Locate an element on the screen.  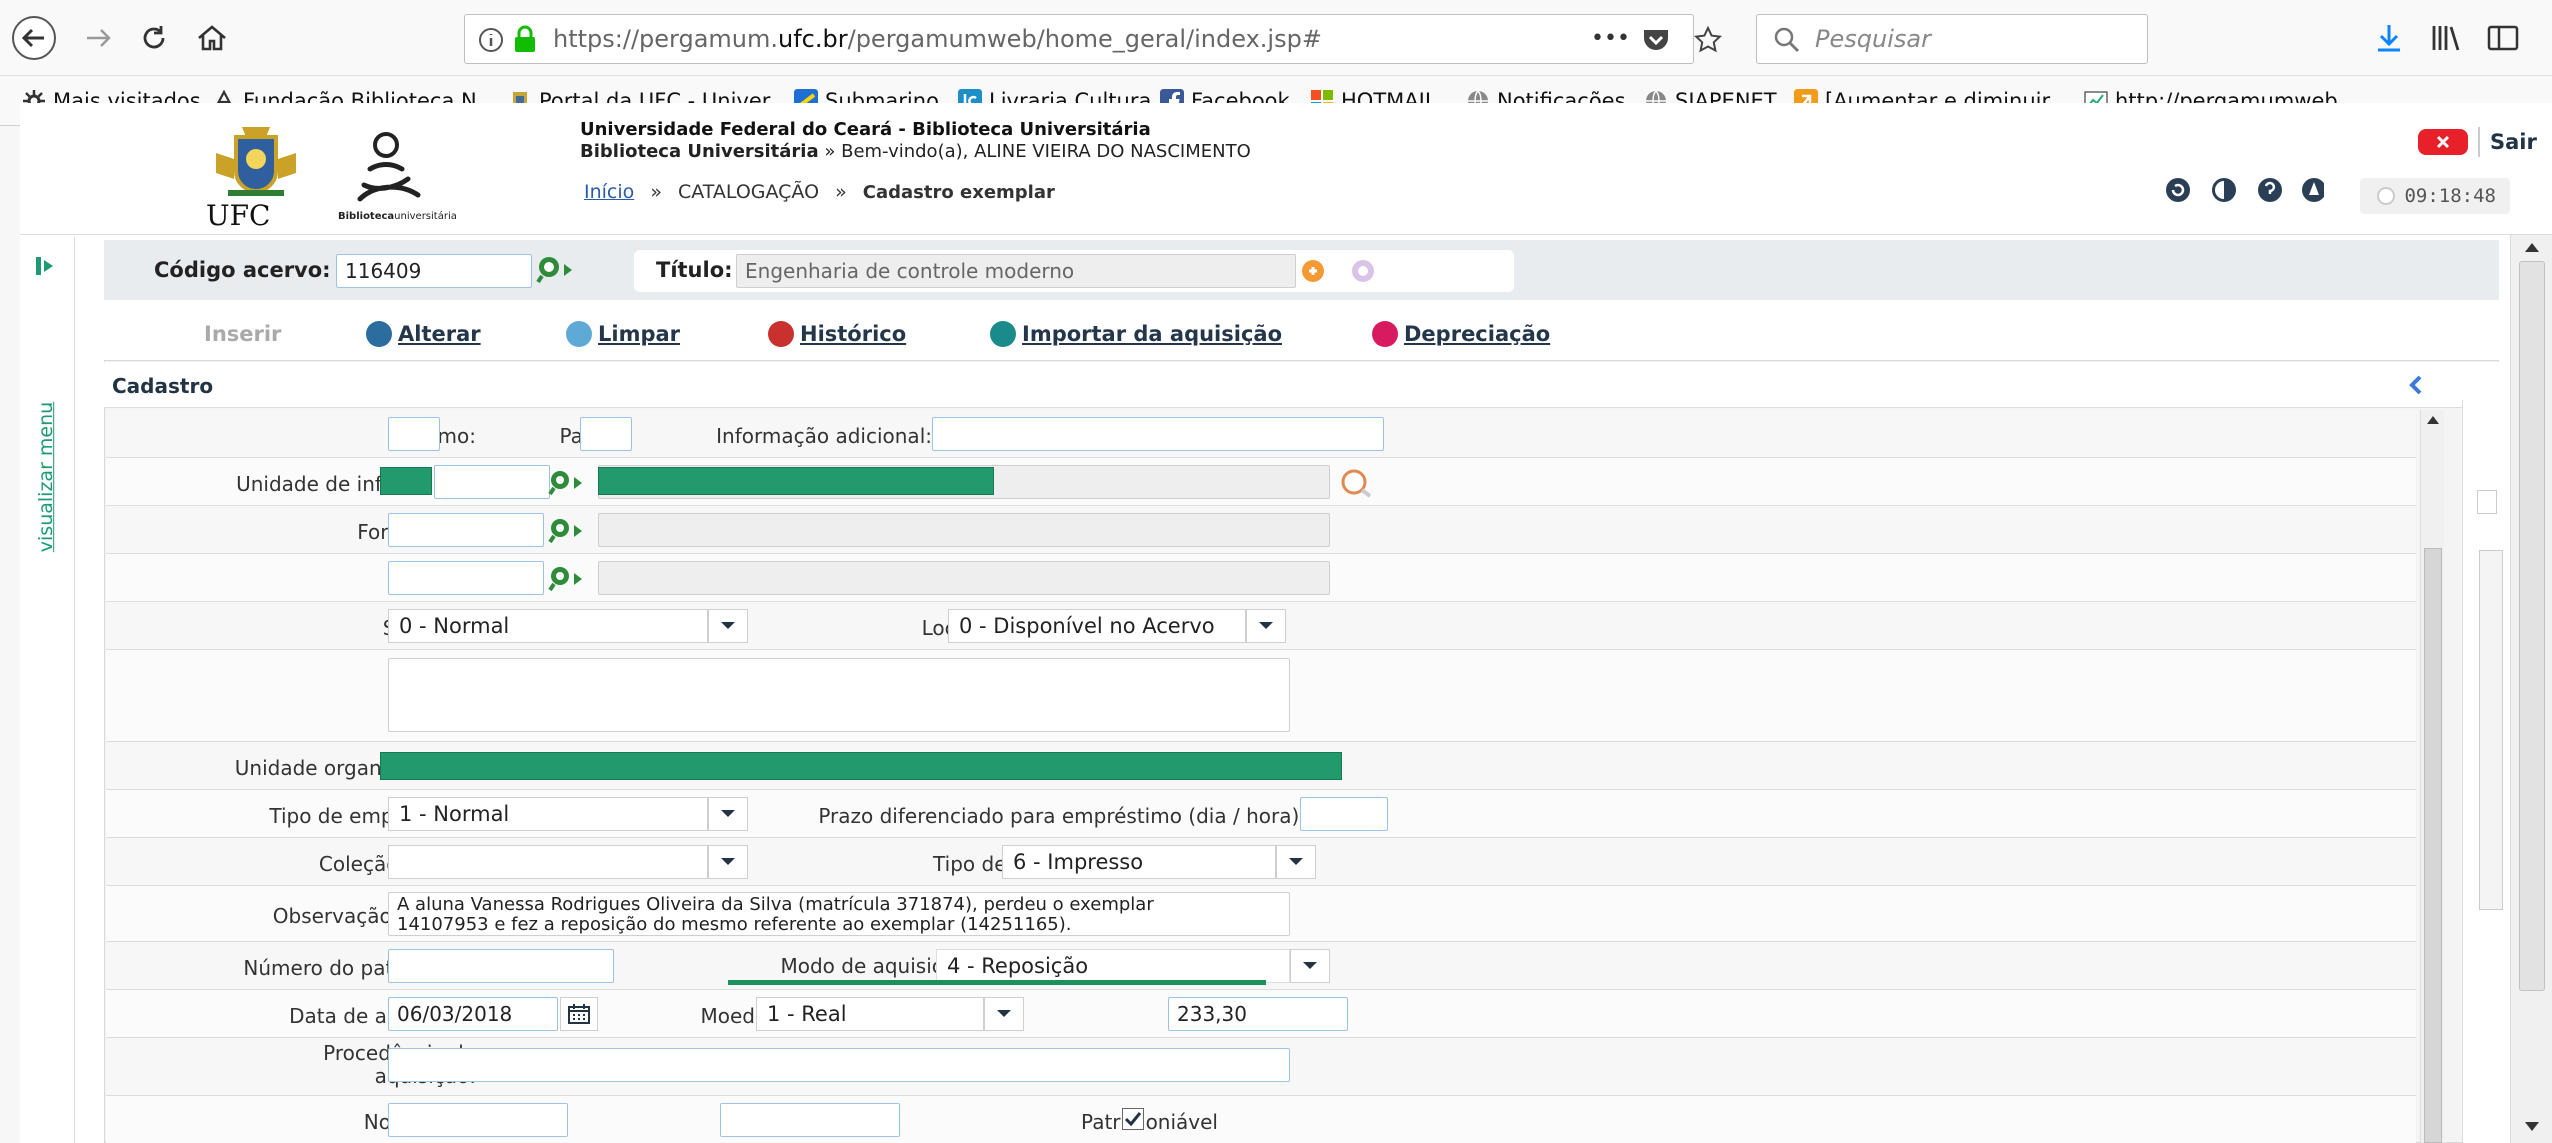
situacao-dropdown-button is located at coordinates (728, 626).